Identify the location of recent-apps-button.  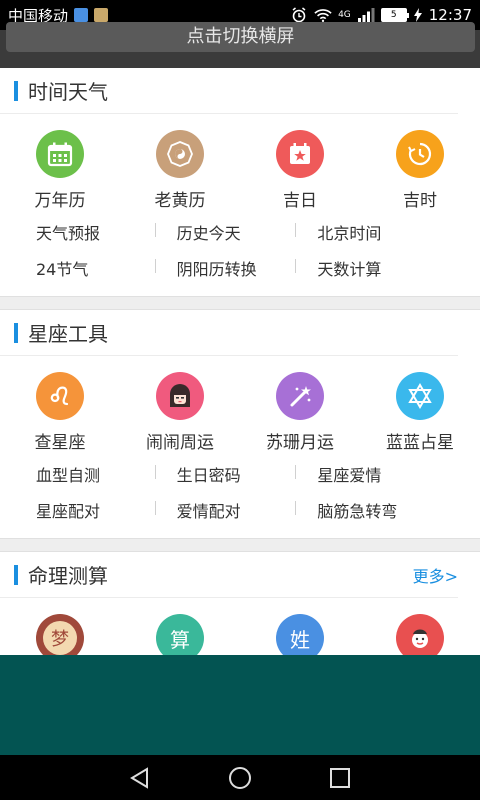
(340, 778).